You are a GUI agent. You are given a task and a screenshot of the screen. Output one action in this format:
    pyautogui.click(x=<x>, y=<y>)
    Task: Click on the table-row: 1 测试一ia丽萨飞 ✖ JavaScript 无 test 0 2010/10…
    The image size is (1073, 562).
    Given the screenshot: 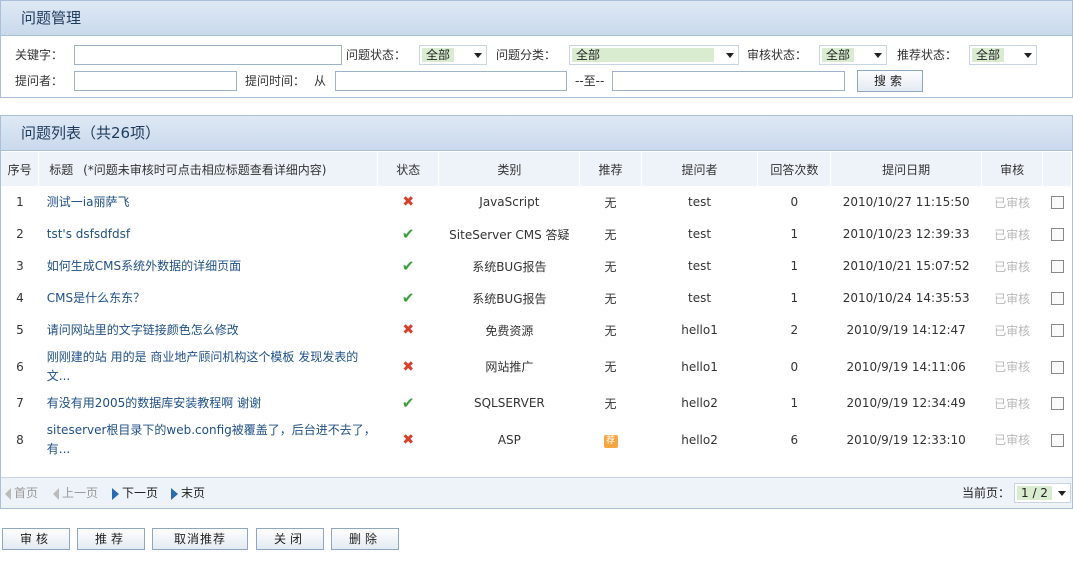 What is the action you would take?
    pyautogui.click(x=536, y=202)
    